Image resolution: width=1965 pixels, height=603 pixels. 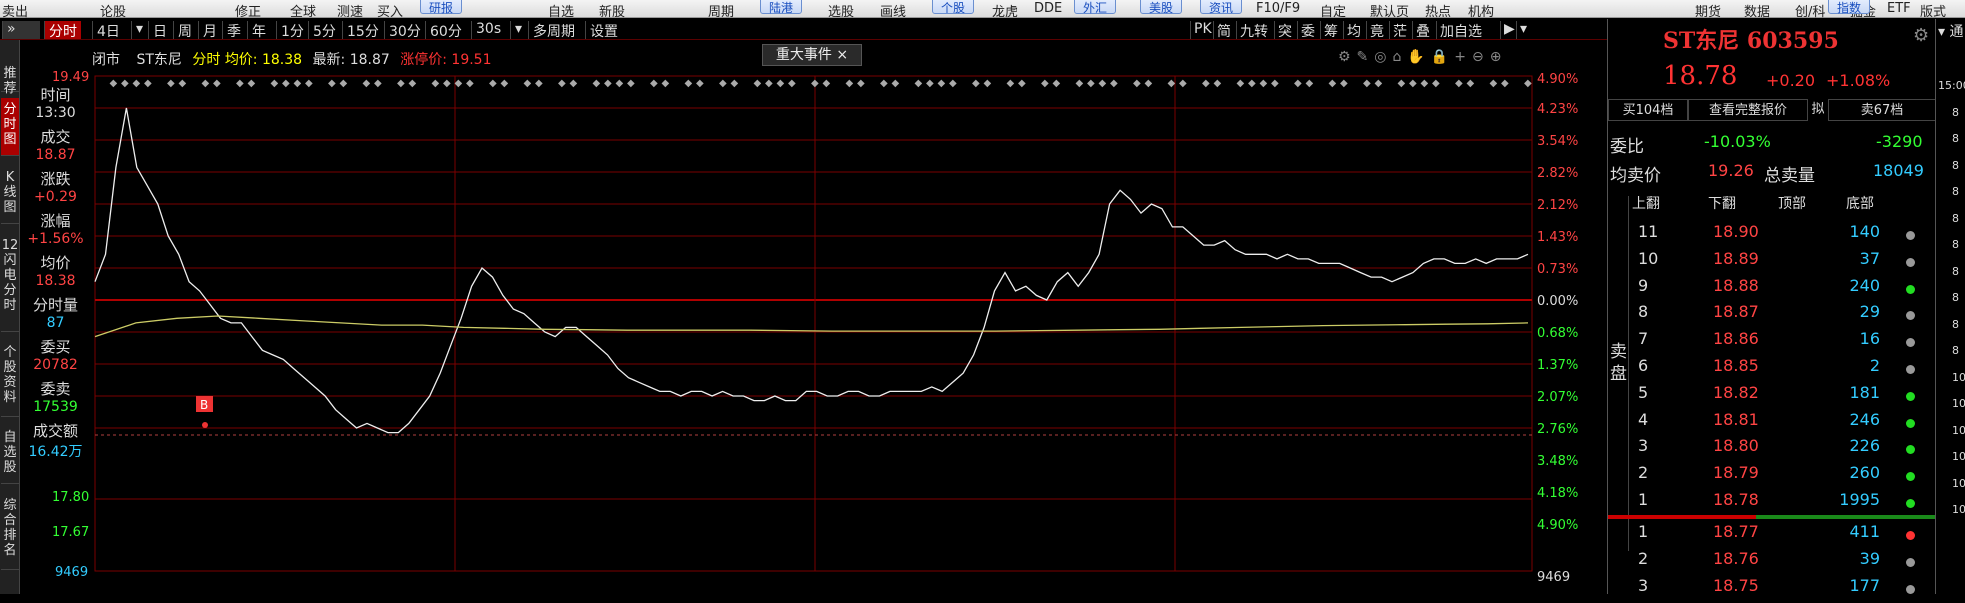 What do you see at coordinates (233, 30) in the screenshot?
I see `period-tab: 季` at bounding box center [233, 30].